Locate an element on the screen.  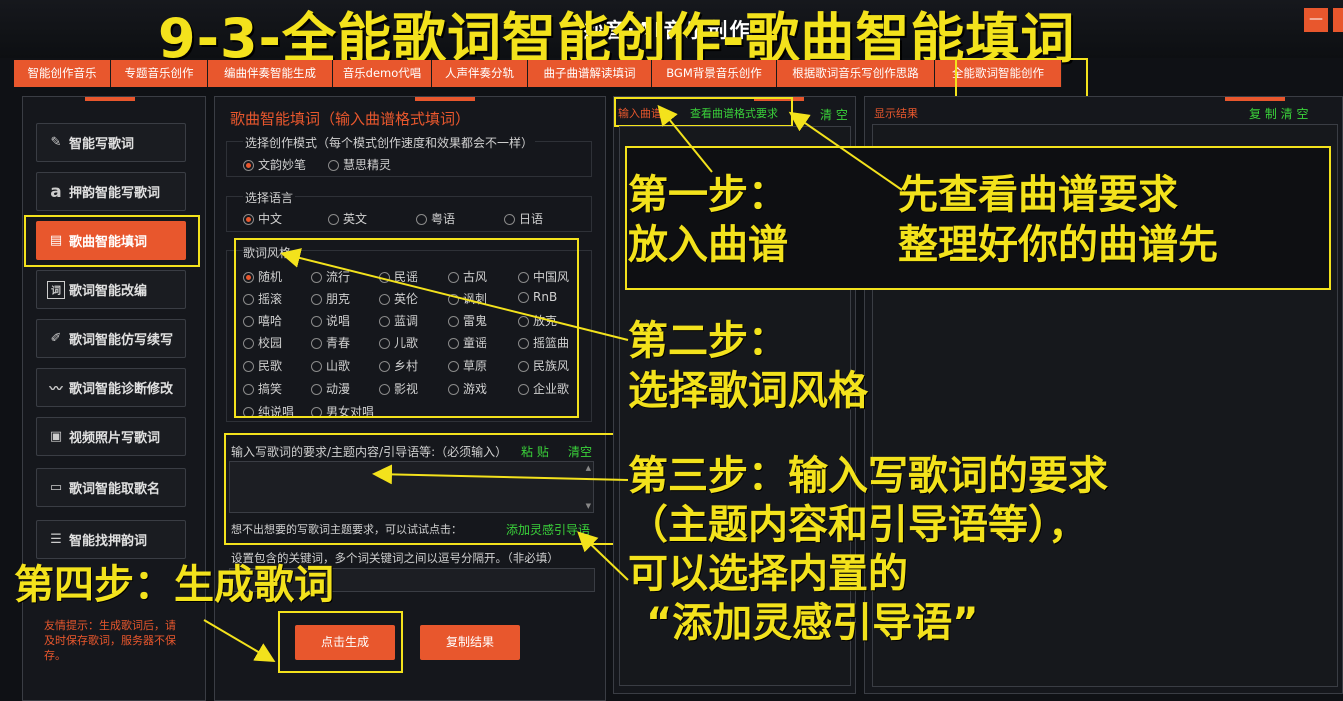
language-option-yue: 粤语 is located at coordinates (435, 218).